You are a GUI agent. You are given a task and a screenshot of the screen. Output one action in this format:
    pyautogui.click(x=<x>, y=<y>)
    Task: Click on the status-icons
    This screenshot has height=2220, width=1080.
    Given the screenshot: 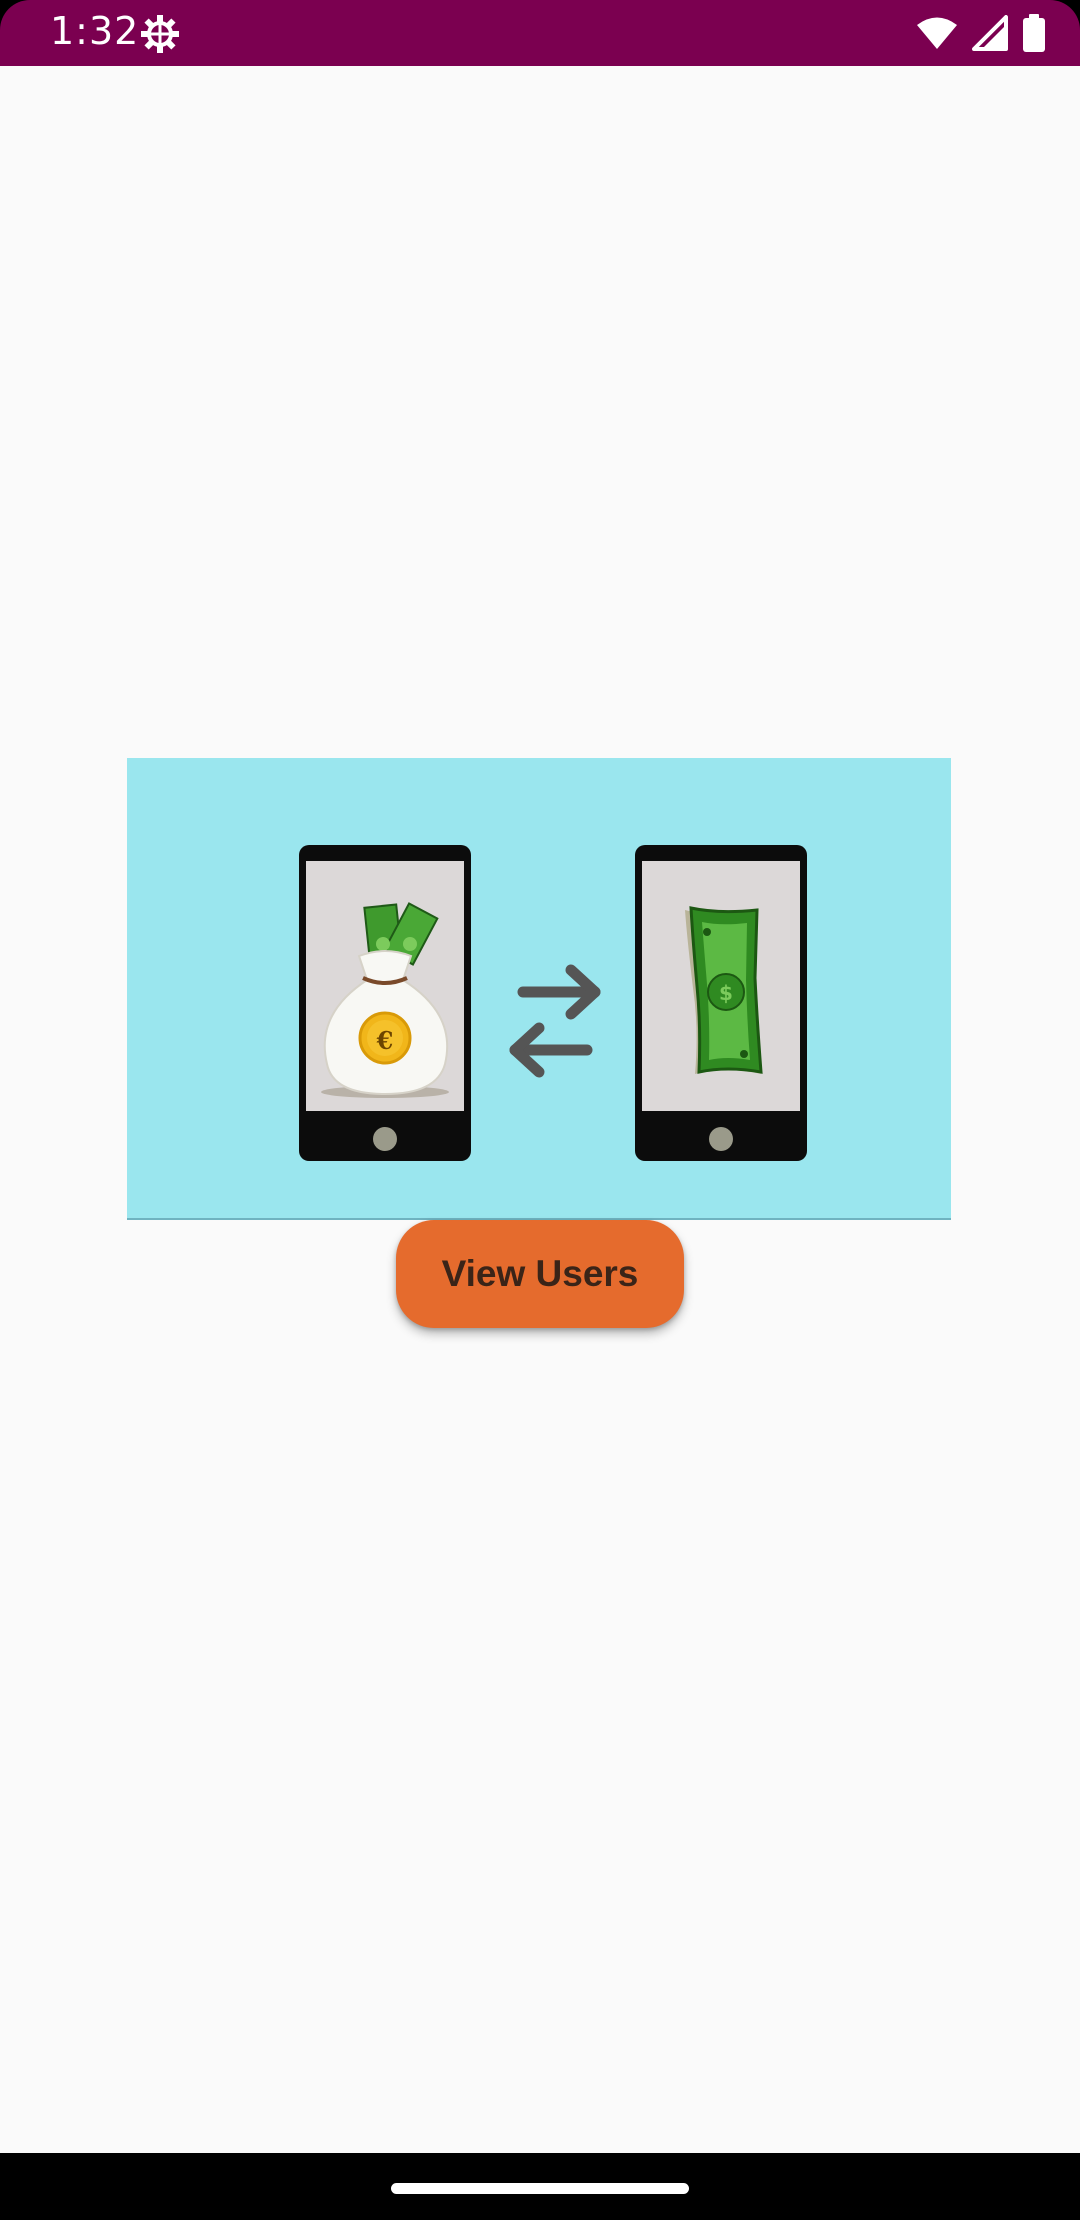 What is the action you would take?
    pyautogui.click(x=981, y=35)
    